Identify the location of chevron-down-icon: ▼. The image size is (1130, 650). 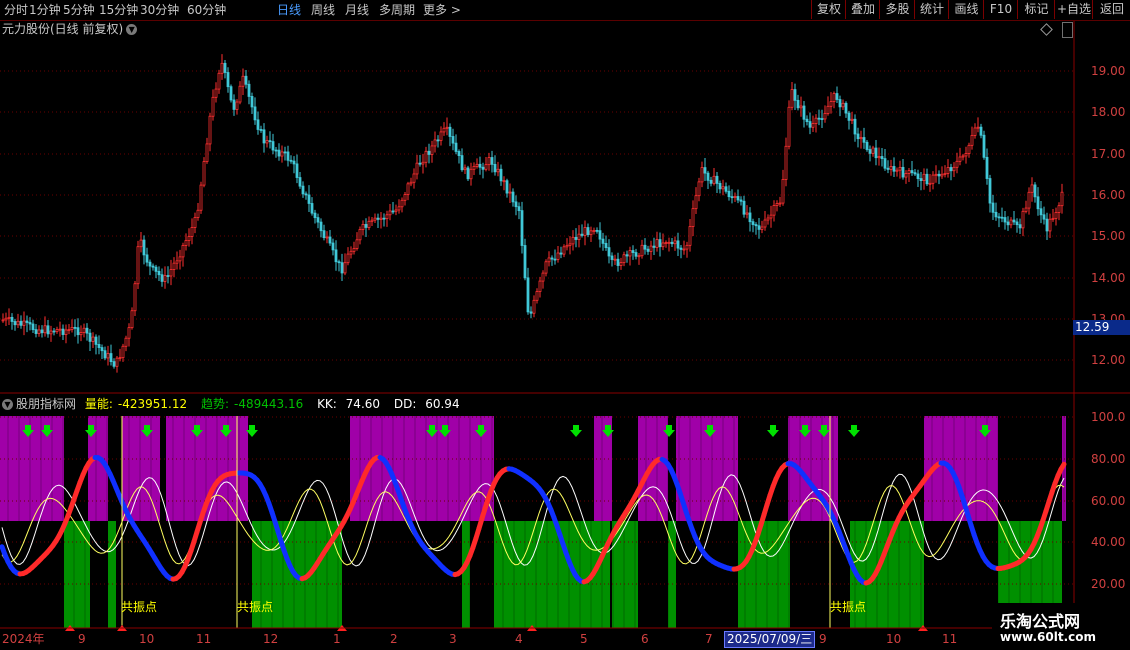
(7, 404).